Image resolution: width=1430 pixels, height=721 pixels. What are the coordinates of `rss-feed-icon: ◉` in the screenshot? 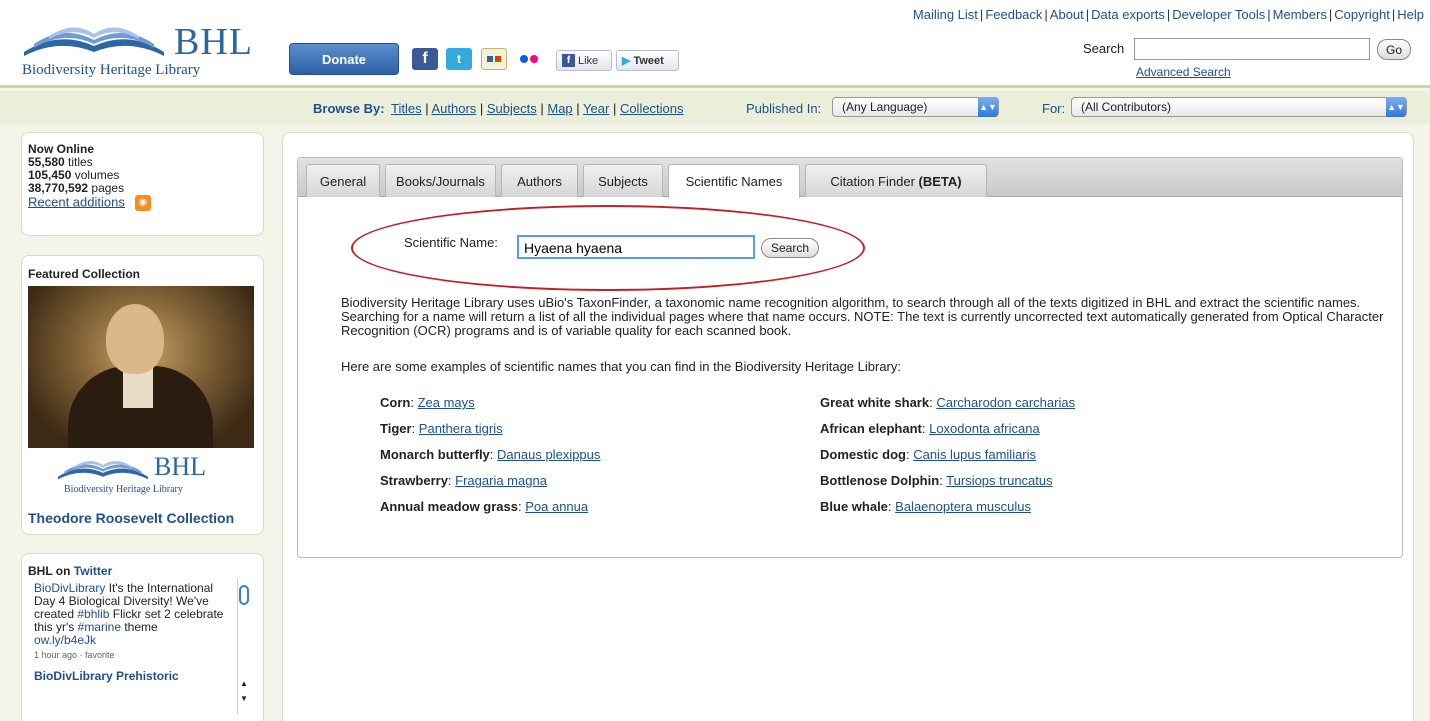 It's located at (142, 203).